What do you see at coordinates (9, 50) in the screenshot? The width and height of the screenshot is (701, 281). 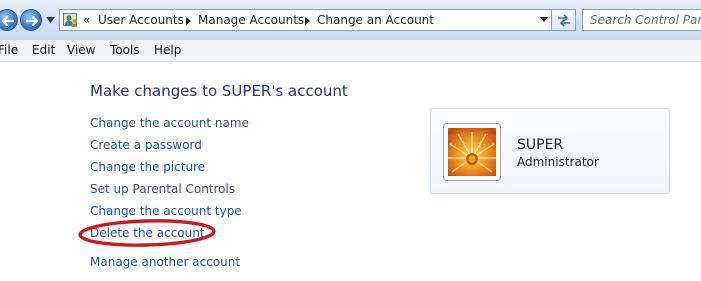 I see `menu-file: File` at bounding box center [9, 50].